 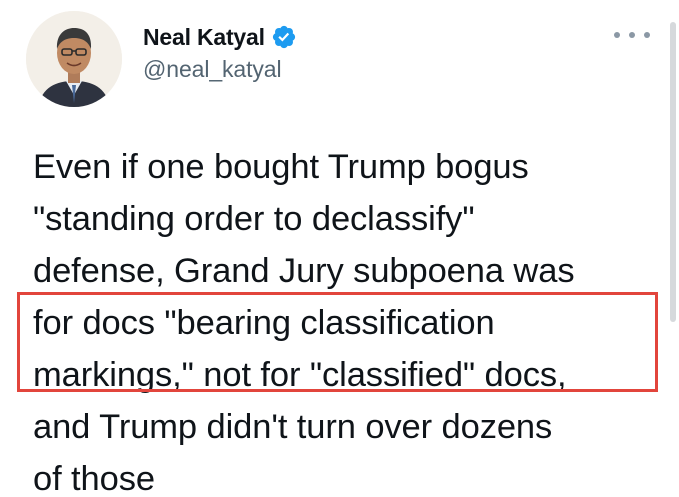 I want to click on author-handle: @neal_katyal, so click(x=220, y=69).